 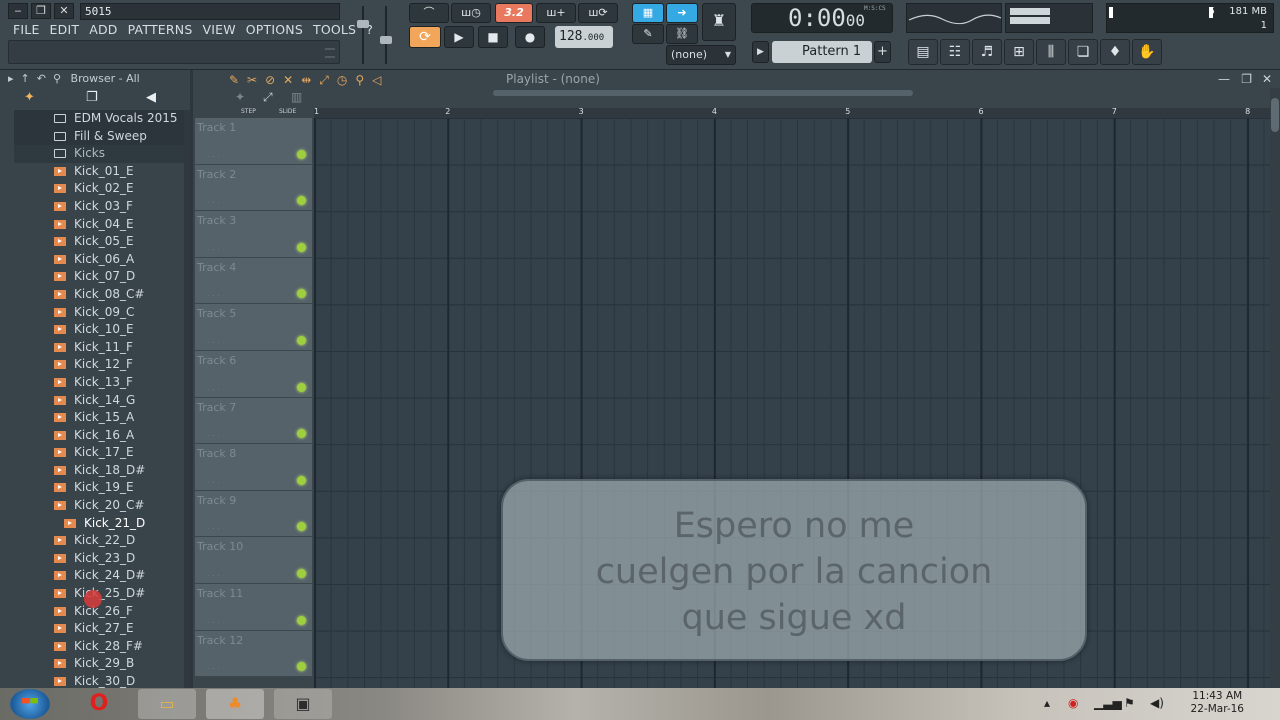 I want to click on browser-file: Kick_15_A, so click(x=99, y=418).